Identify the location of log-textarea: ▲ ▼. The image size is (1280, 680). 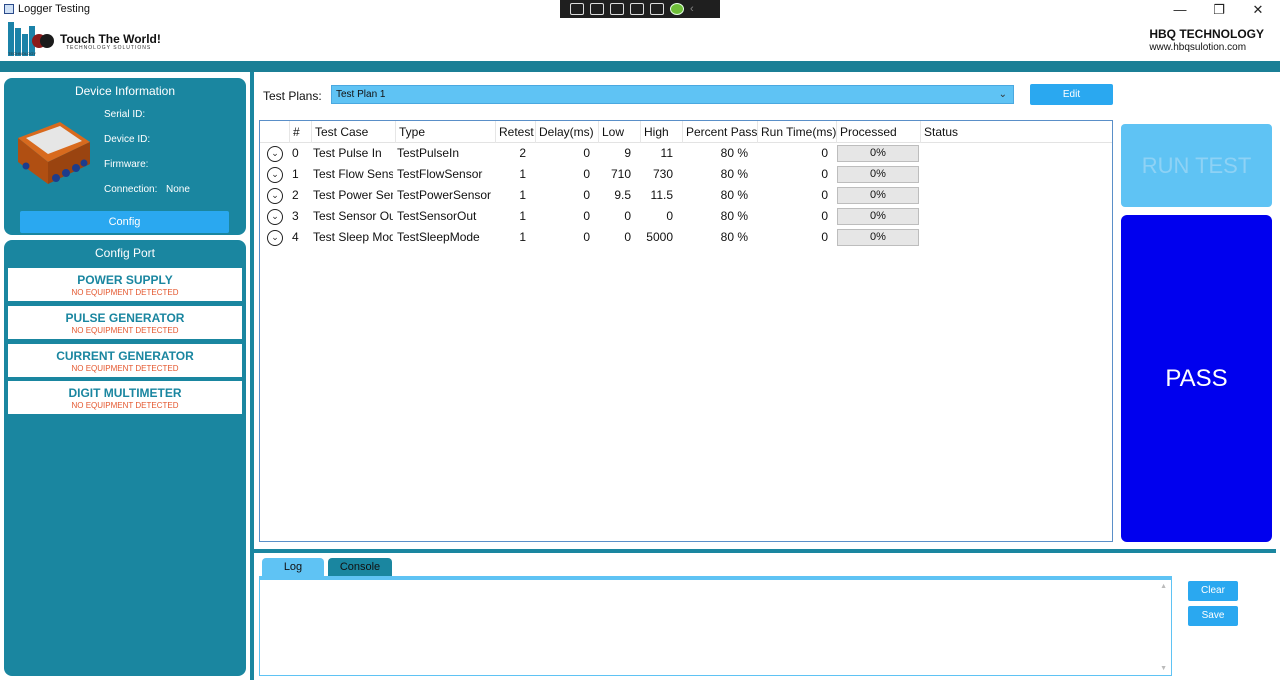
(715, 626).